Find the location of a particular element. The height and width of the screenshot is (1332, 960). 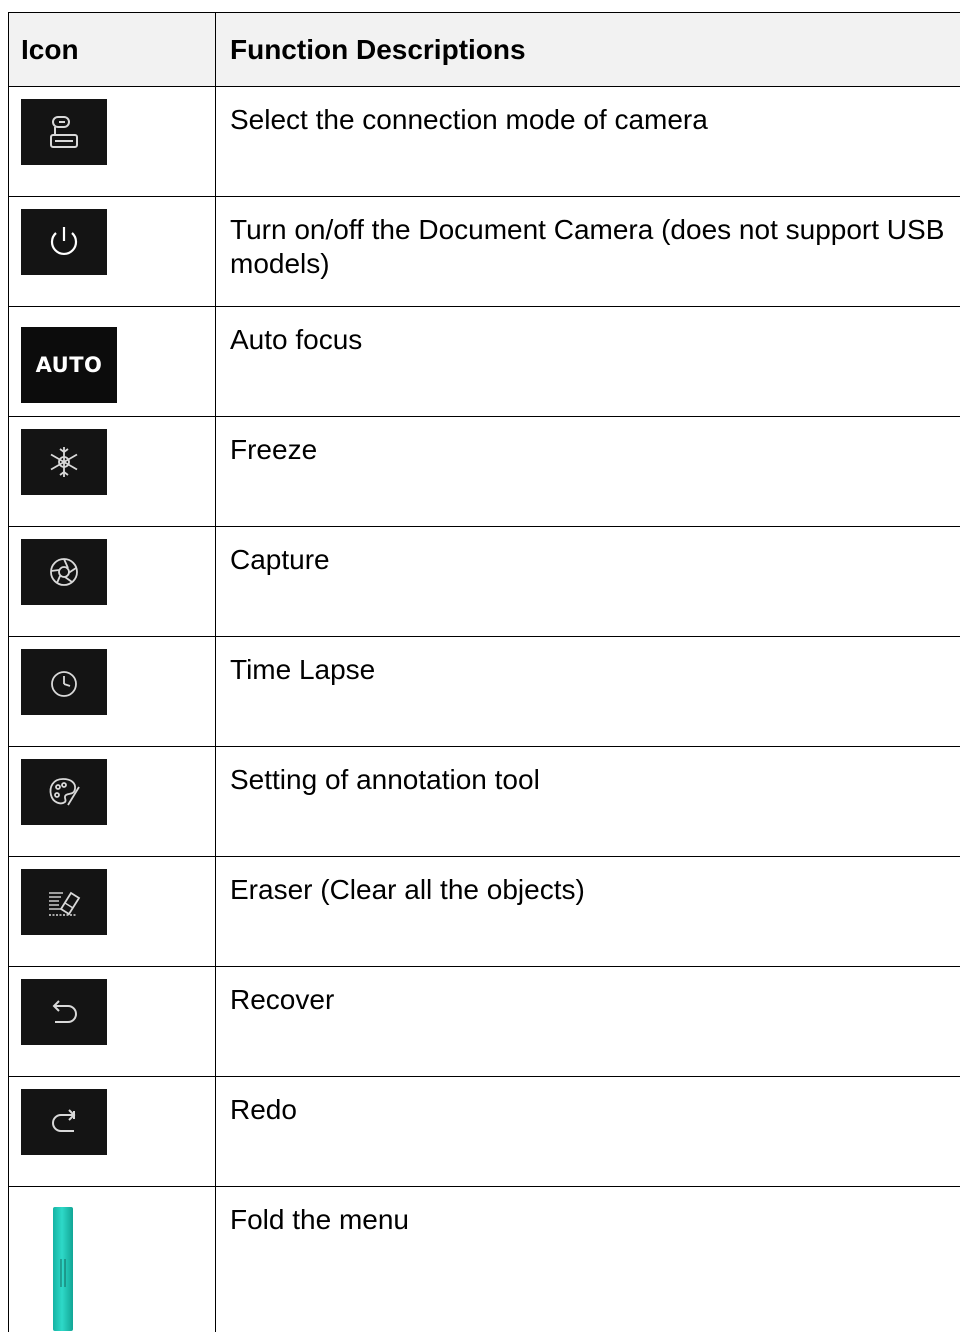

power-icon is located at coordinates (64, 242).